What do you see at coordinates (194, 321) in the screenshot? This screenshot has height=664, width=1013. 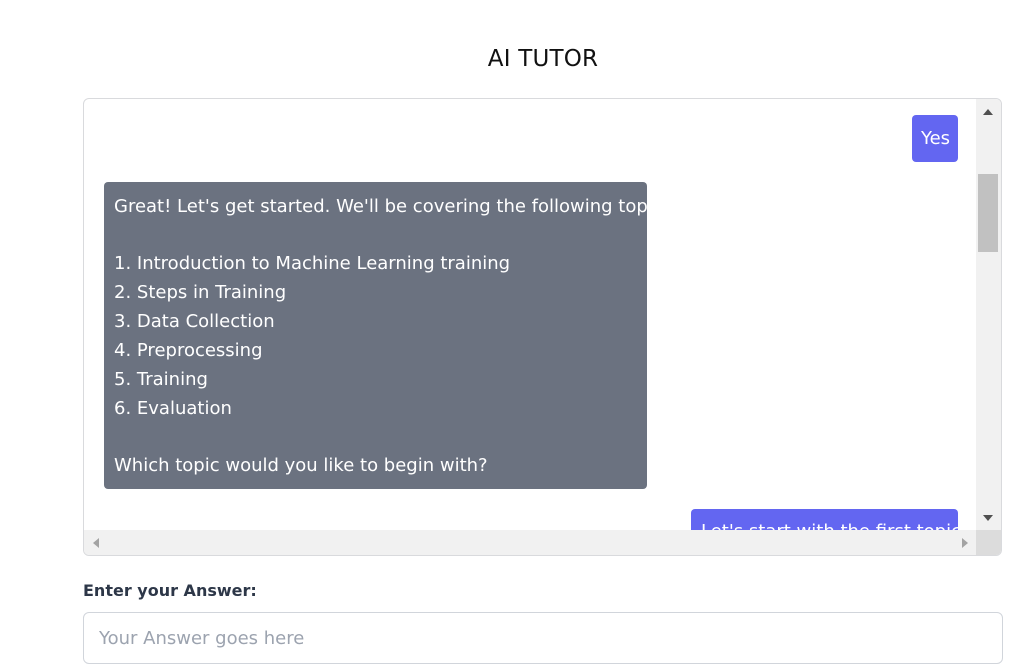 I see `topic-item: 3. Data Collection` at bounding box center [194, 321].